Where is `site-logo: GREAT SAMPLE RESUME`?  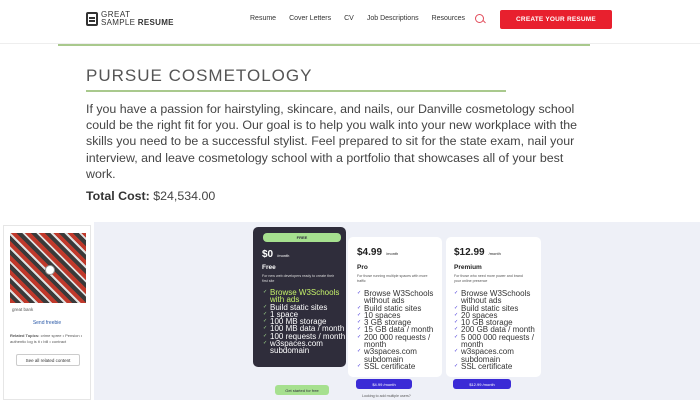
site-logo: GREAT SAMPLE RESUME is located at coordinates (130, 19).